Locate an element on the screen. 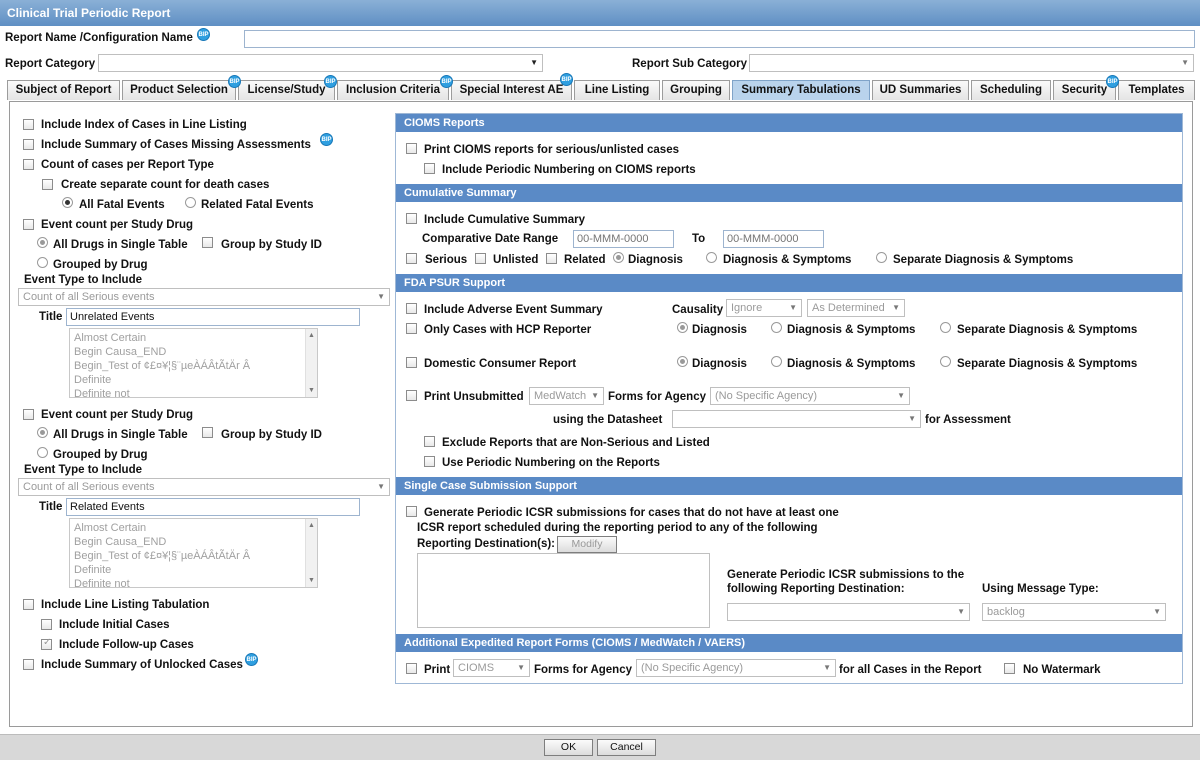 The width and height of the screenshot is (1200, 760). include-unlocked-checkbox is located at coordinates (28, 664).